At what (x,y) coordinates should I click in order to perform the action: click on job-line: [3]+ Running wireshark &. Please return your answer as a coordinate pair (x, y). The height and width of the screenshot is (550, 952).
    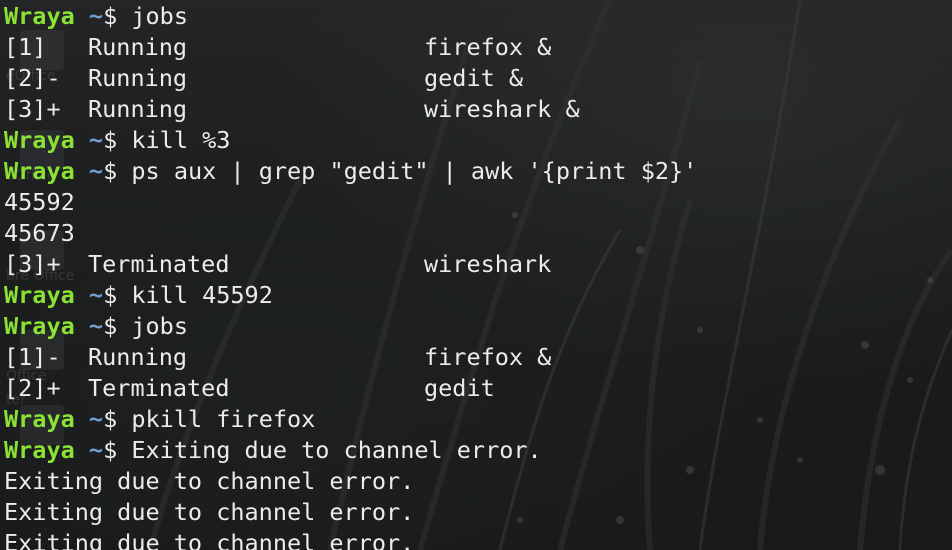
    Looking at the image, I should click on (478, 109).